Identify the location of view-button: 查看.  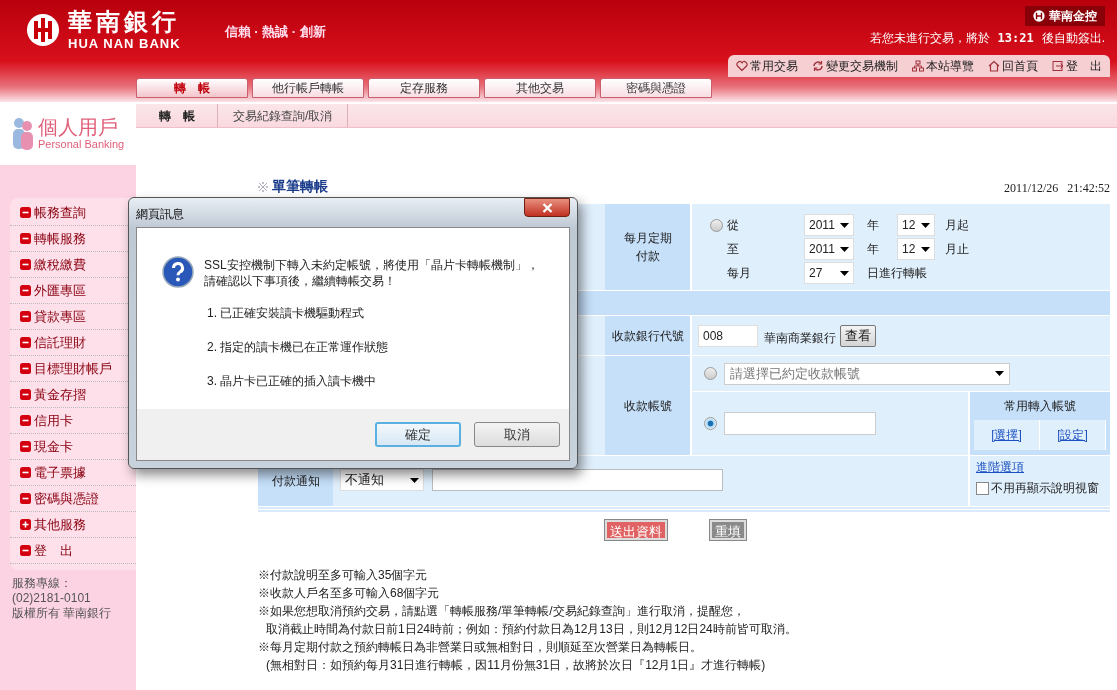
(858, 335).